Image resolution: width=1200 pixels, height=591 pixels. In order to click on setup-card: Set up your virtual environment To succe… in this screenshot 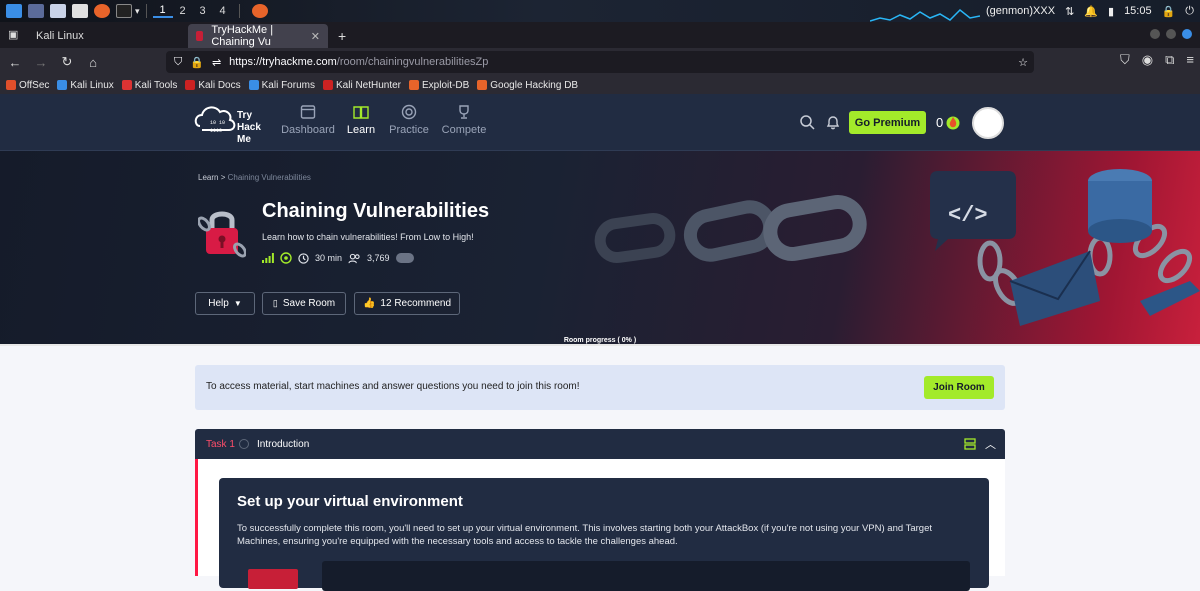, I will do `click(604, 534)`.